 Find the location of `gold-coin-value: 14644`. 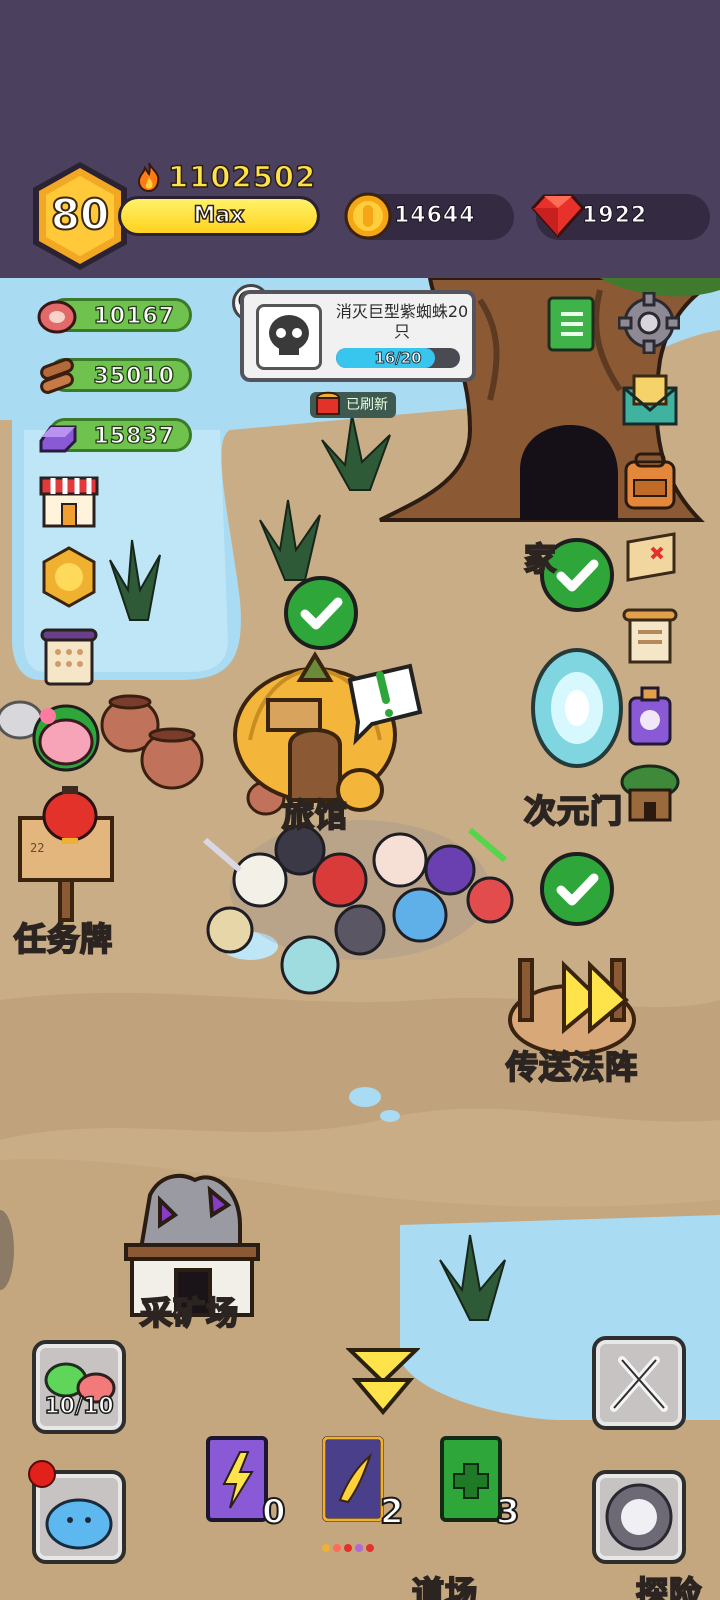

gold-coin-value: 14644 is located at coordinates (435, 216).